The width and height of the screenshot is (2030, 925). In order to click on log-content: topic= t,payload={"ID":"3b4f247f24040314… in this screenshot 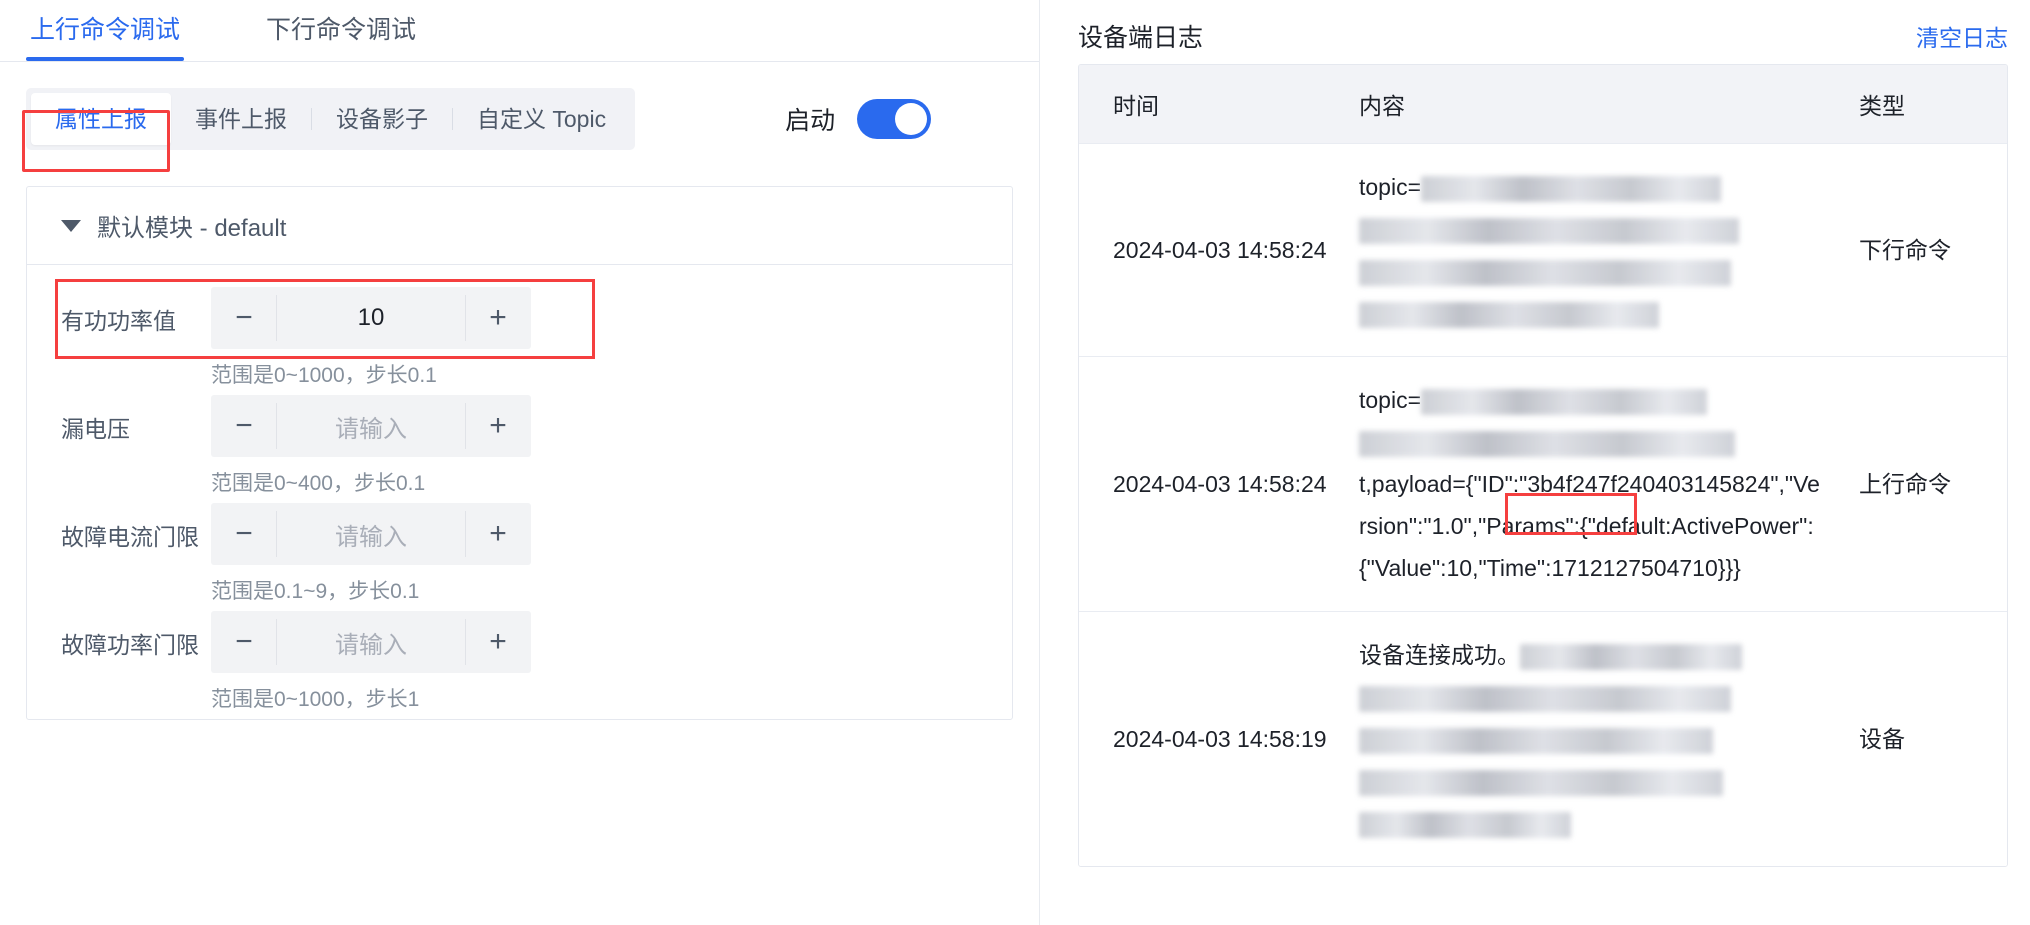, I will do `click(1592, 484)`.